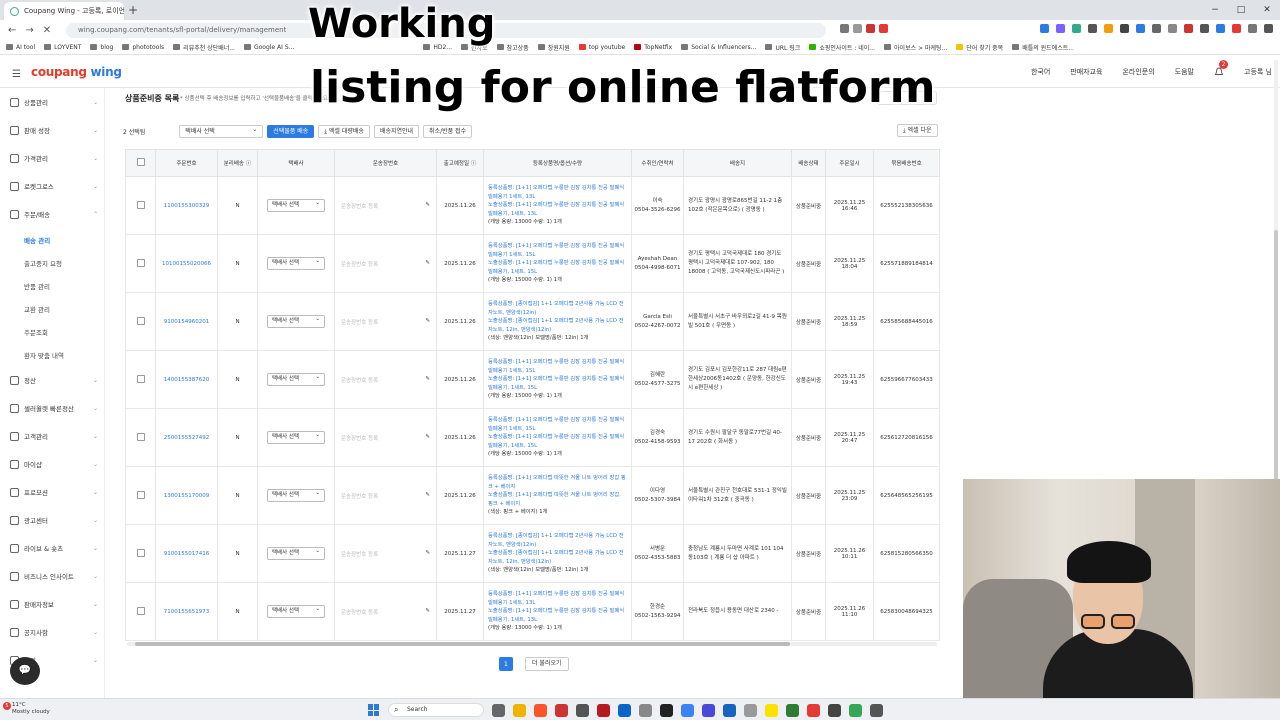 The height and width of the screenshot is (720, 1280). What do you see at coordinates (1215, 10) in the screenshot?
I see `minimize-button: −` at bounding box center [1215, 10].